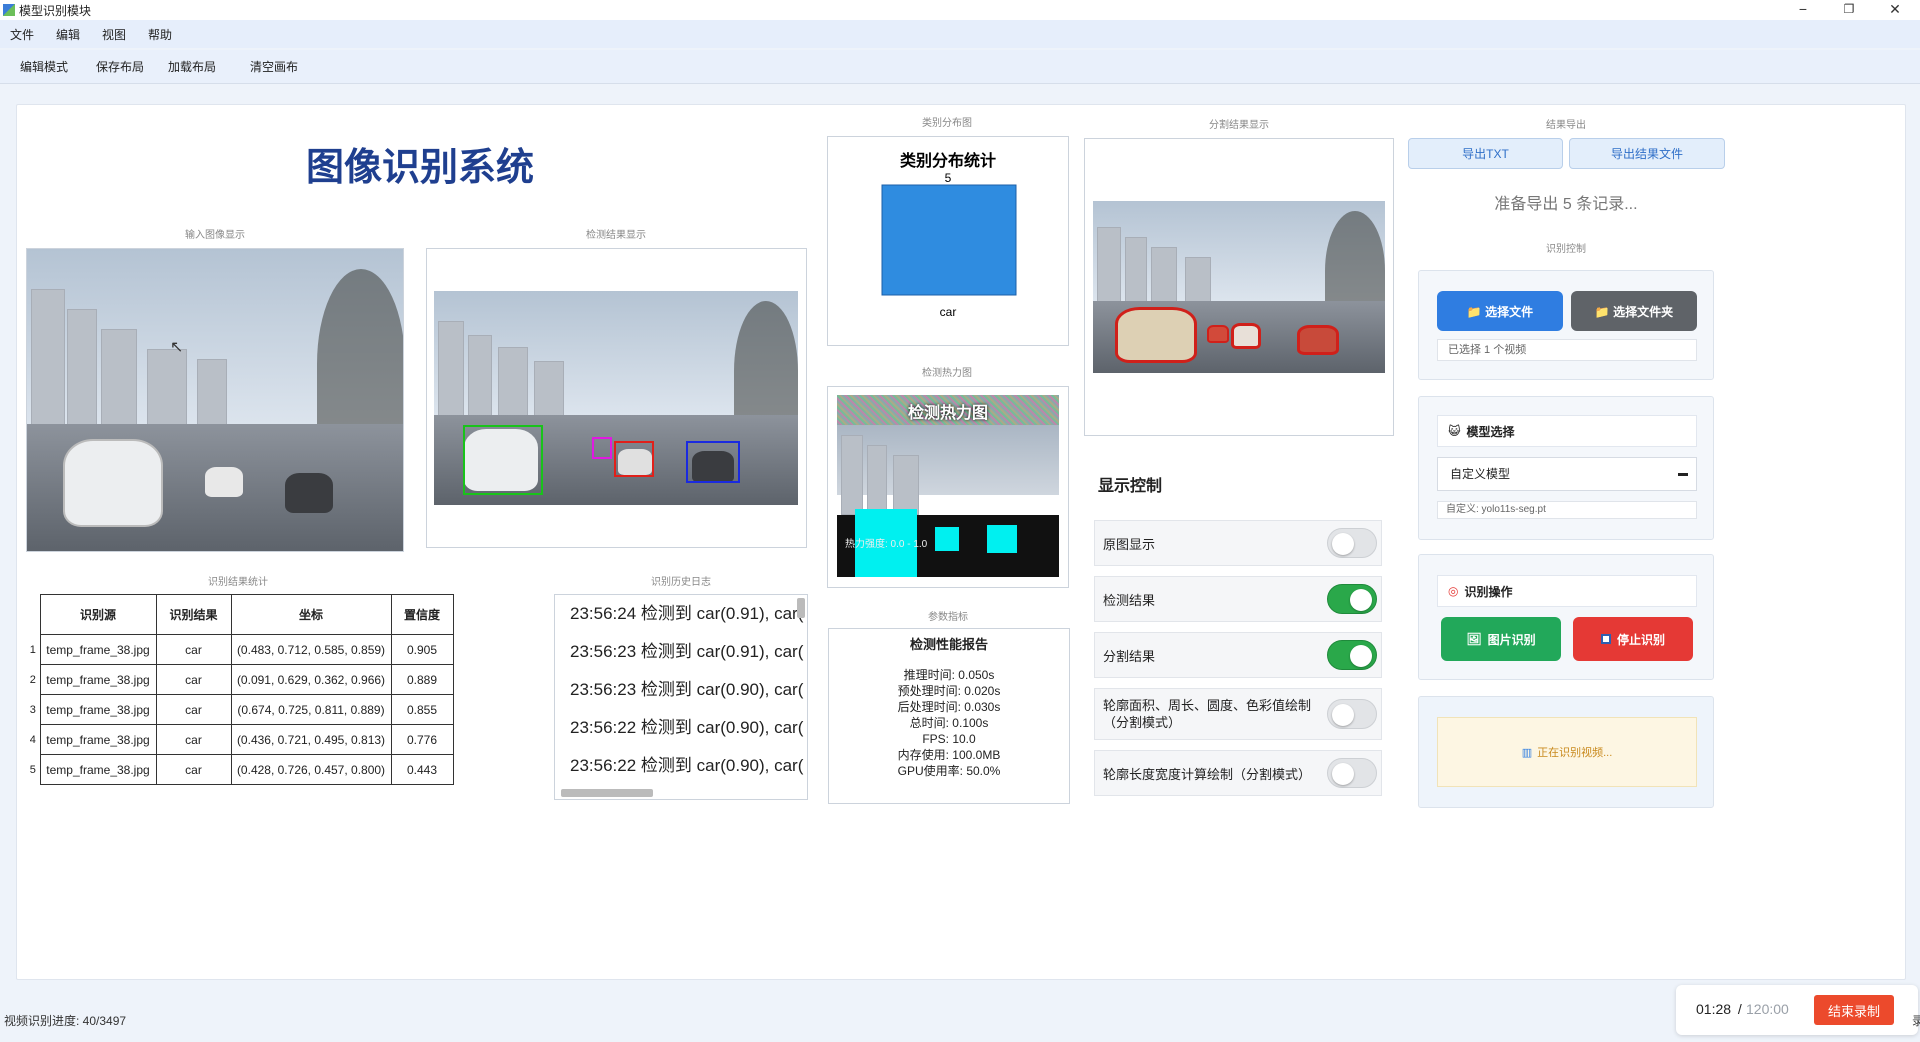 The image size is (1920, 1042). I want to click on toggle-row-contour-area: 轮廓面积、周长、圆度、色彩值绘制（分割模式）, so click(1238, 714).